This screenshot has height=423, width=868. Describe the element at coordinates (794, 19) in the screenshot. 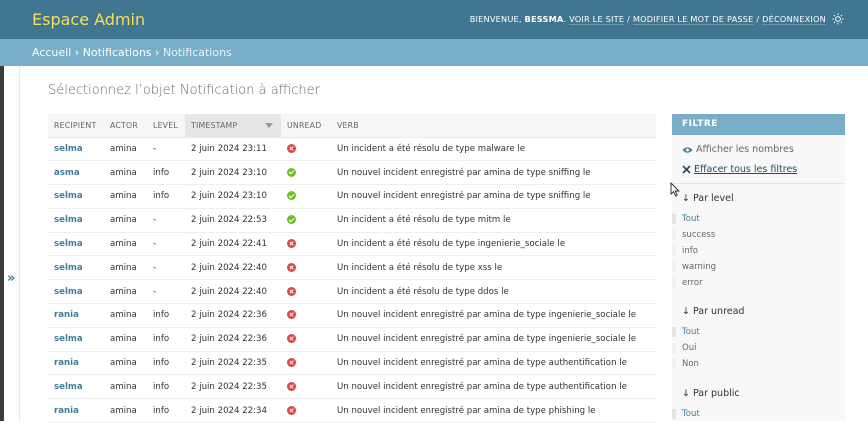

I see `logout-link: DÉCONNEXION` at that location.